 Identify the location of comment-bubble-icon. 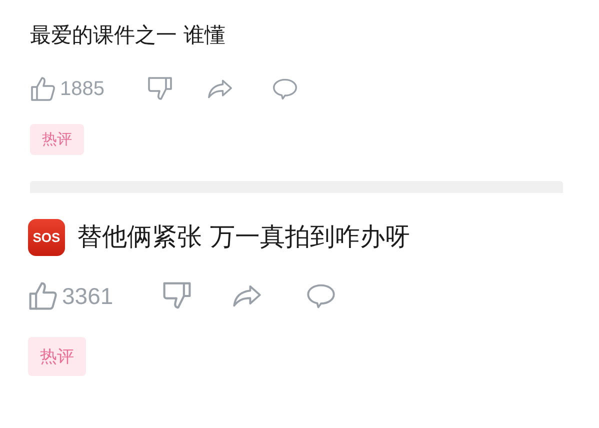
(285, 89).